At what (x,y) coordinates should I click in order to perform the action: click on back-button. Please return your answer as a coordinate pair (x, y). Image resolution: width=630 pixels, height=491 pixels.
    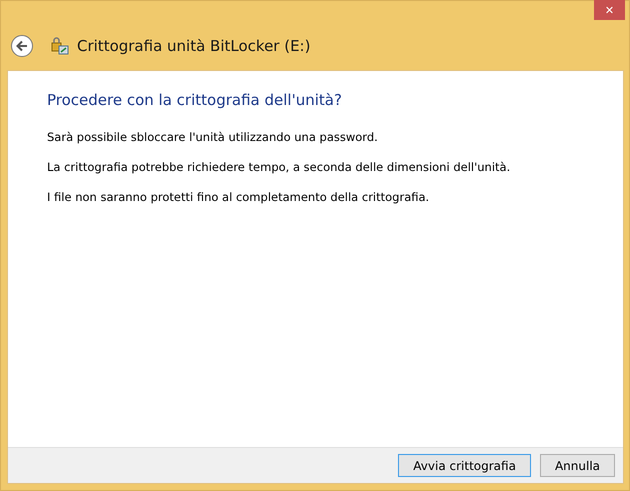
    Looking at the image, I should click on (22, 46).